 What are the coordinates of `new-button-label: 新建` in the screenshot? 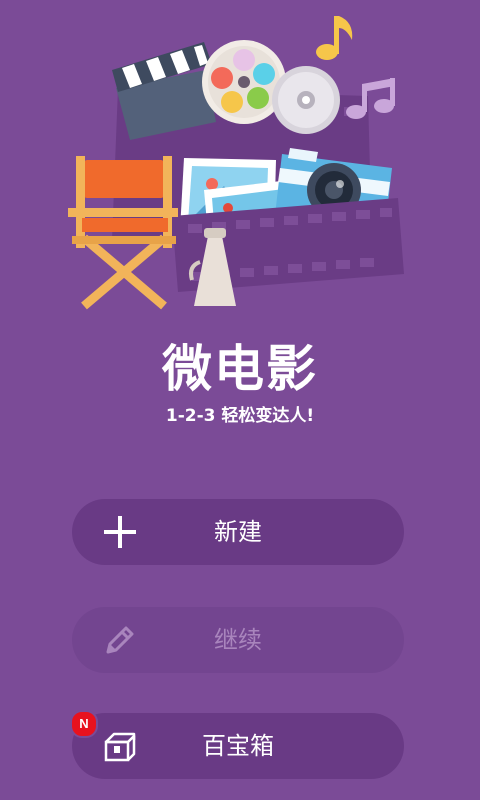 It's located at (238, 532).